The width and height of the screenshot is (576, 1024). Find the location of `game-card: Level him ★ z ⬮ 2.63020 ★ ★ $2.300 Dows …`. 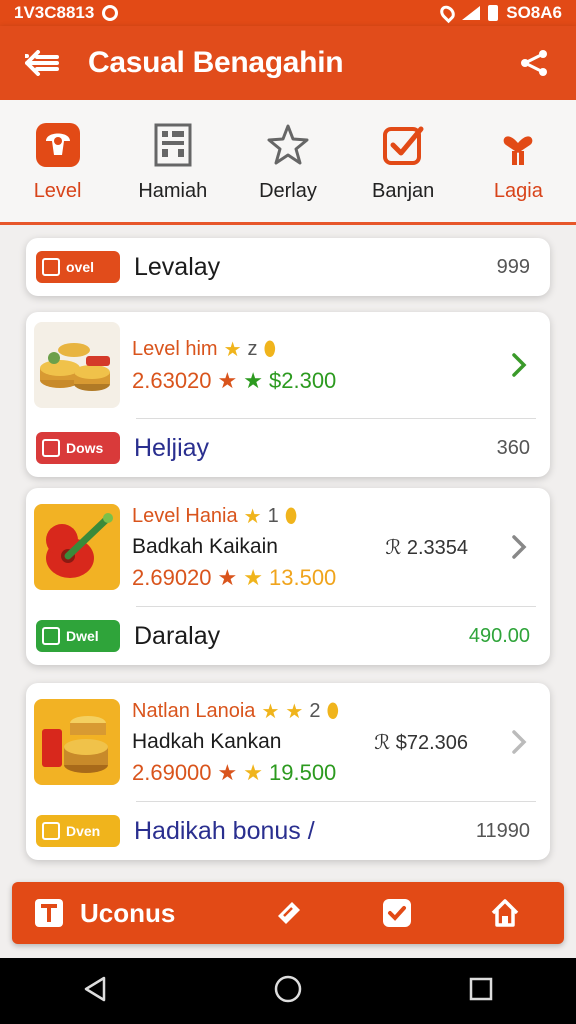

game-card: Level him ★ z ⬮ 2.63020 ★ ★ $2.300 Dows … is located at coordinates (288, 394).